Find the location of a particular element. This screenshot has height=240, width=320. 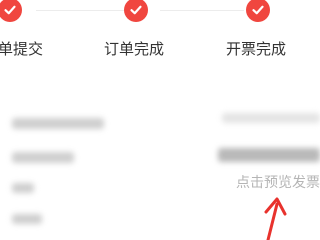

step-2-check-circle is located at coordinates (136, 11).